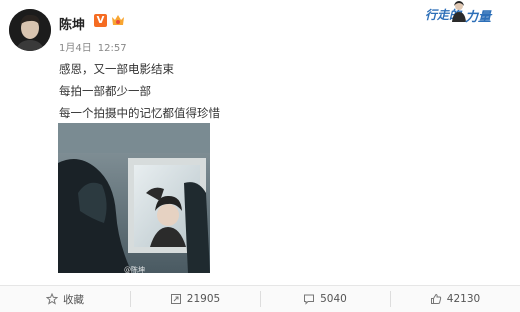 The width and height of the screenshot is (520, 312). I want to click on verified-badge-icon: V, so click(100, 20).